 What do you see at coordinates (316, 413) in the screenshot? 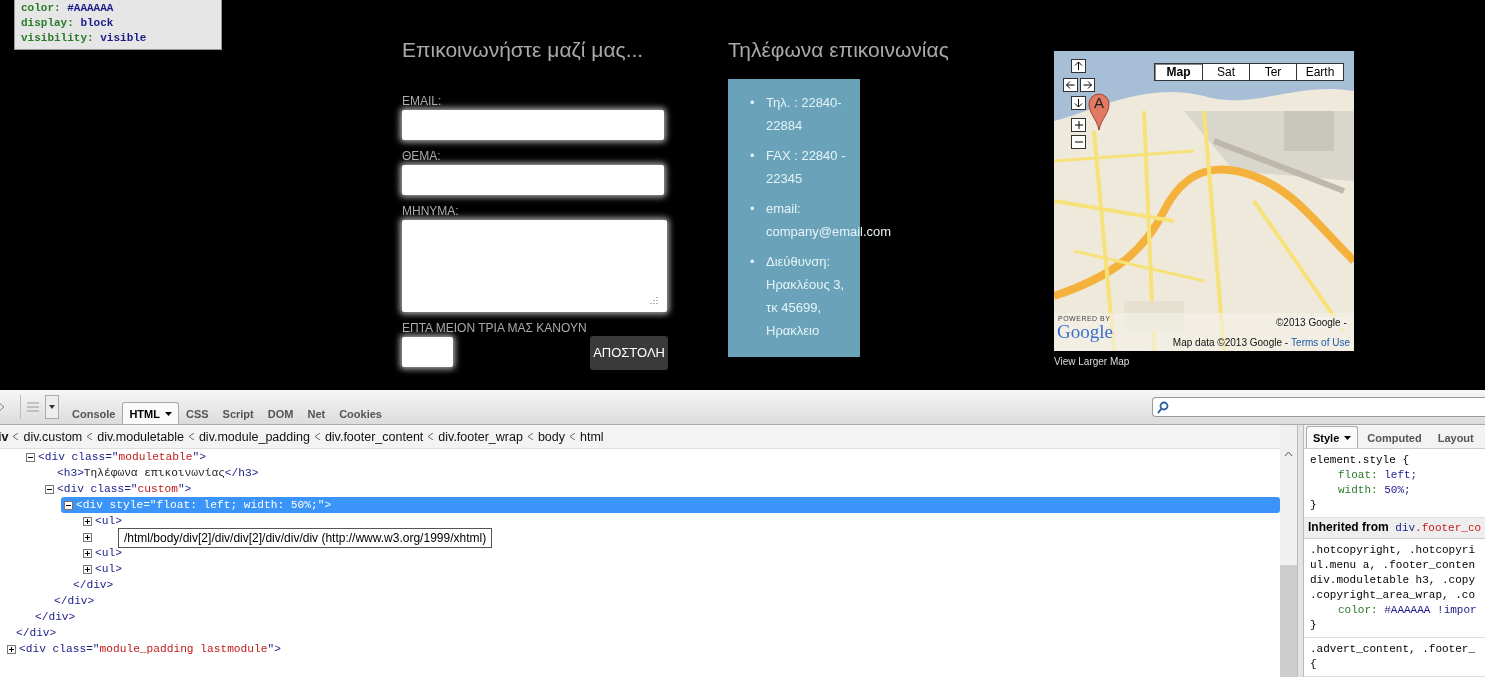
I see `panel-tab: Net` at bounding box center [316, 413].